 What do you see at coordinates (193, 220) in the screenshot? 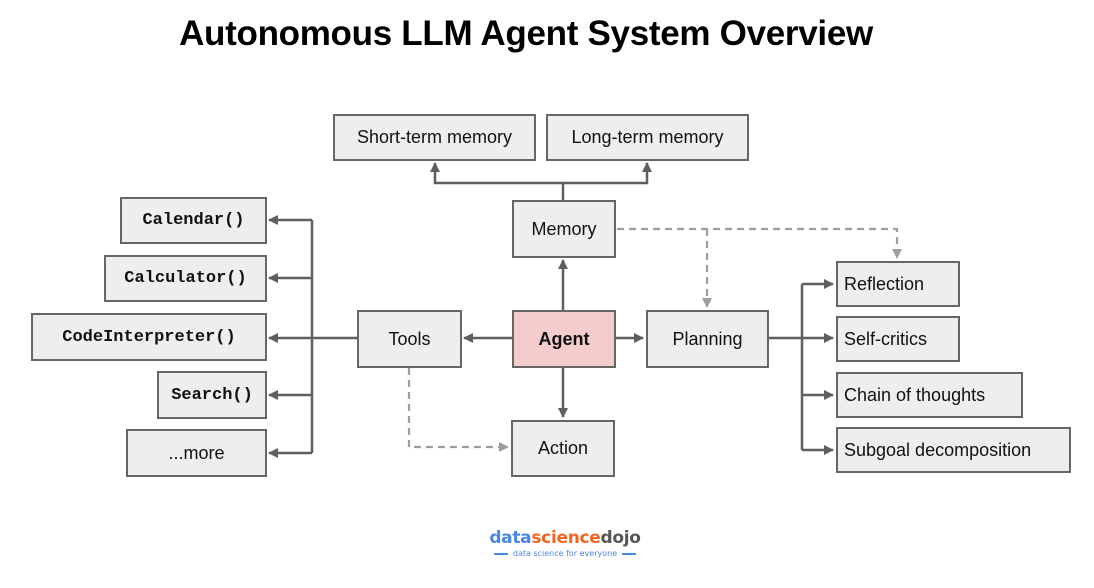
I see `tool-calendar-node: Calendar()` at bounding box center [193, 220].